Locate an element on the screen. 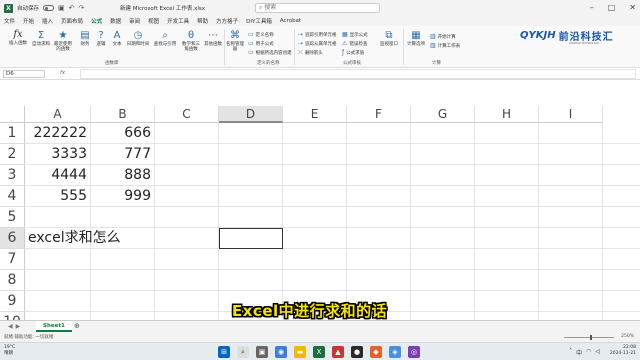 Image resolution: width=640 pixels, height=360 pixels. cell-b1: 666 is located at coordinates (121, 133).